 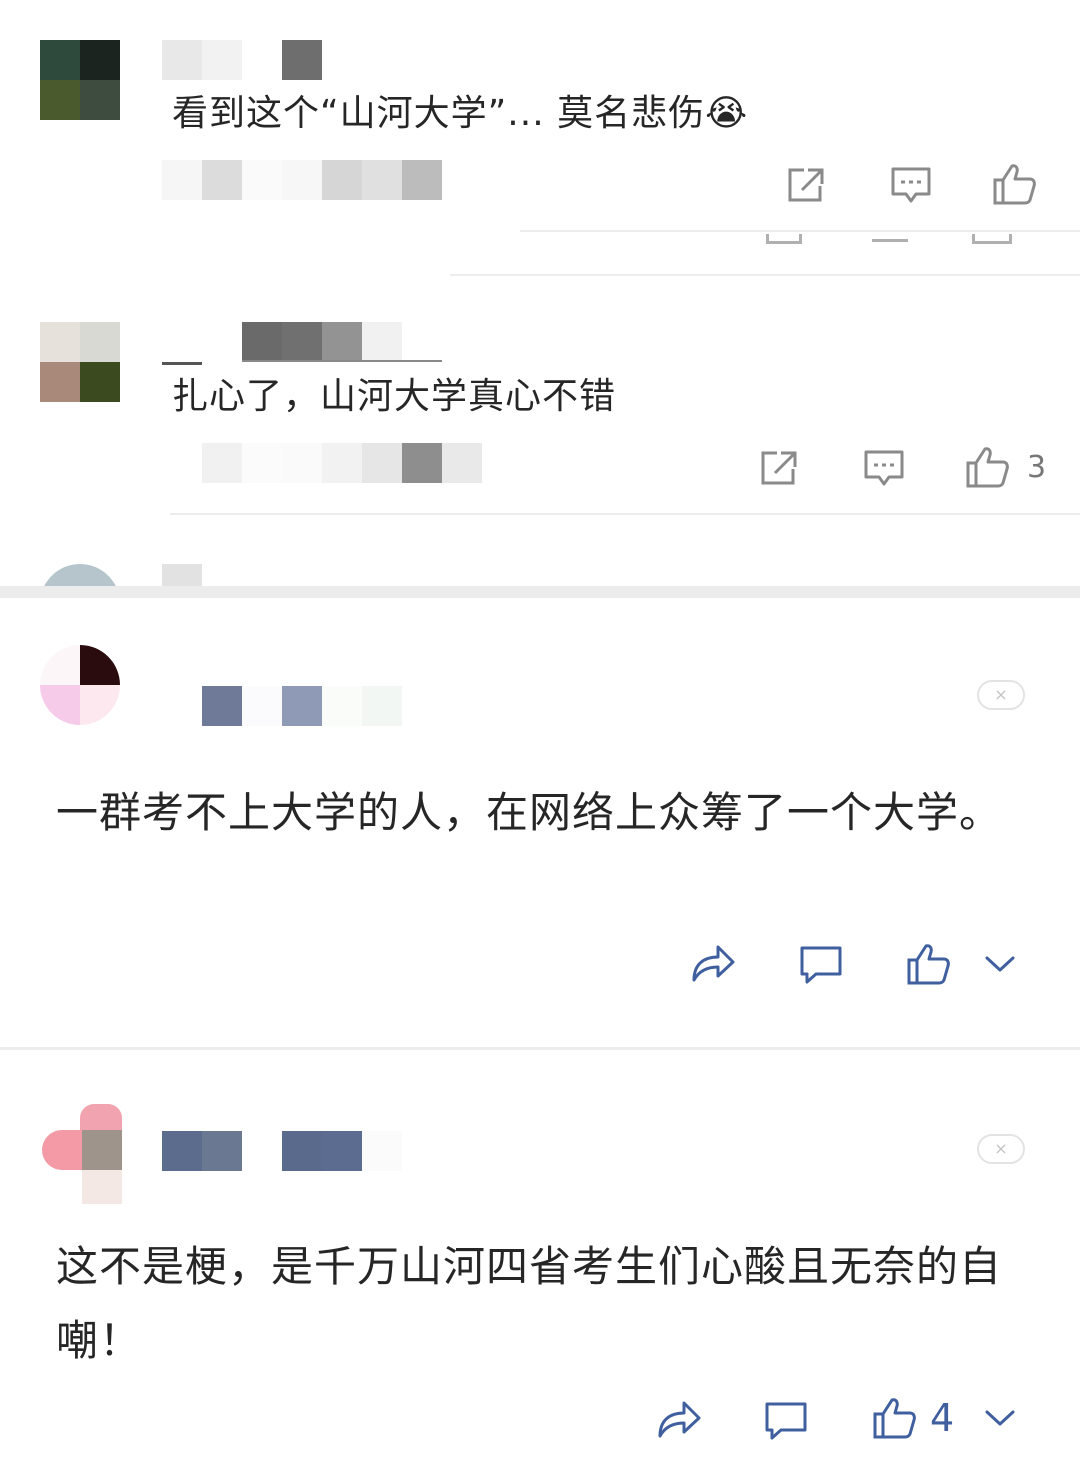 What do you see at coordinates (460, 113) in the screenshot?
I see `comment-text: 看到这个“山河大学”... 莫名悲伤😭` at bounding box center [460, 113].